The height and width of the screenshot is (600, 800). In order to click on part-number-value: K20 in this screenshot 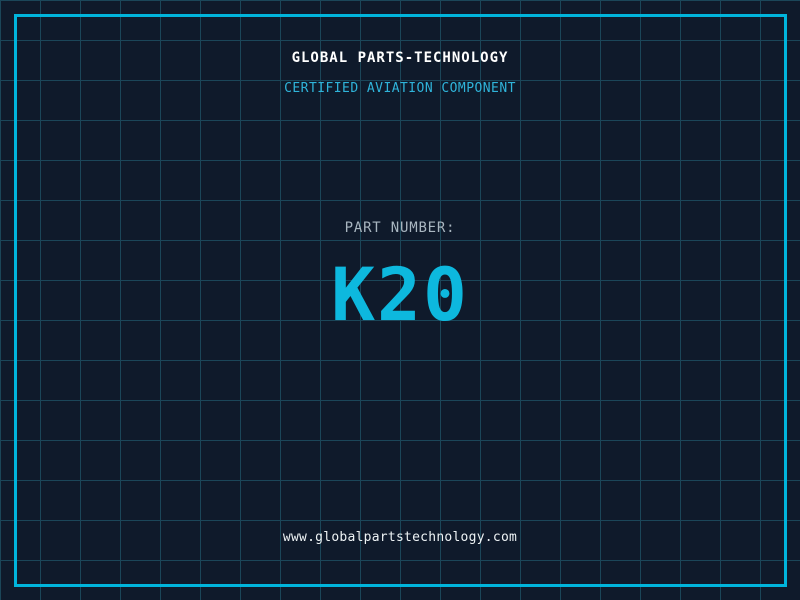, I will do `click(400, 295)`.